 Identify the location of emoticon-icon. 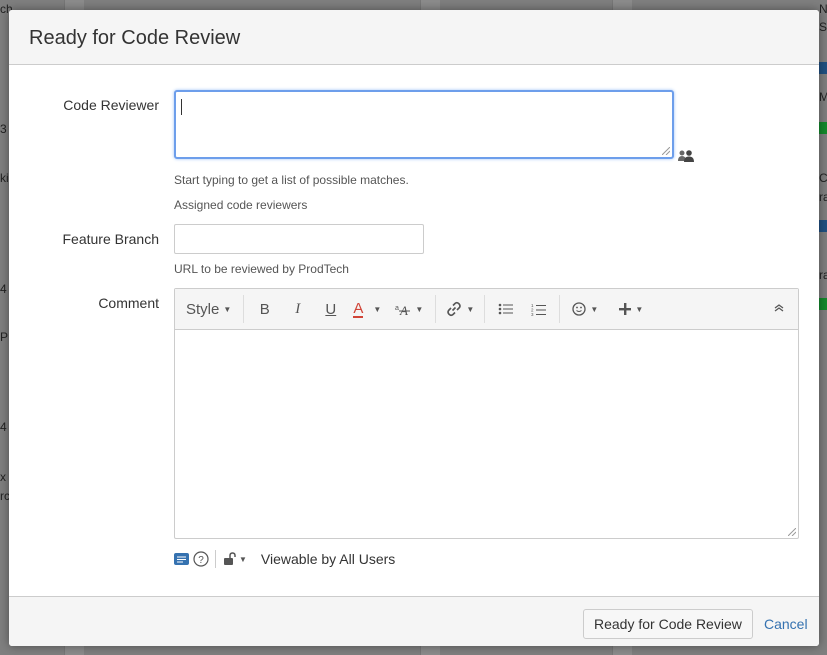
(579, 309).